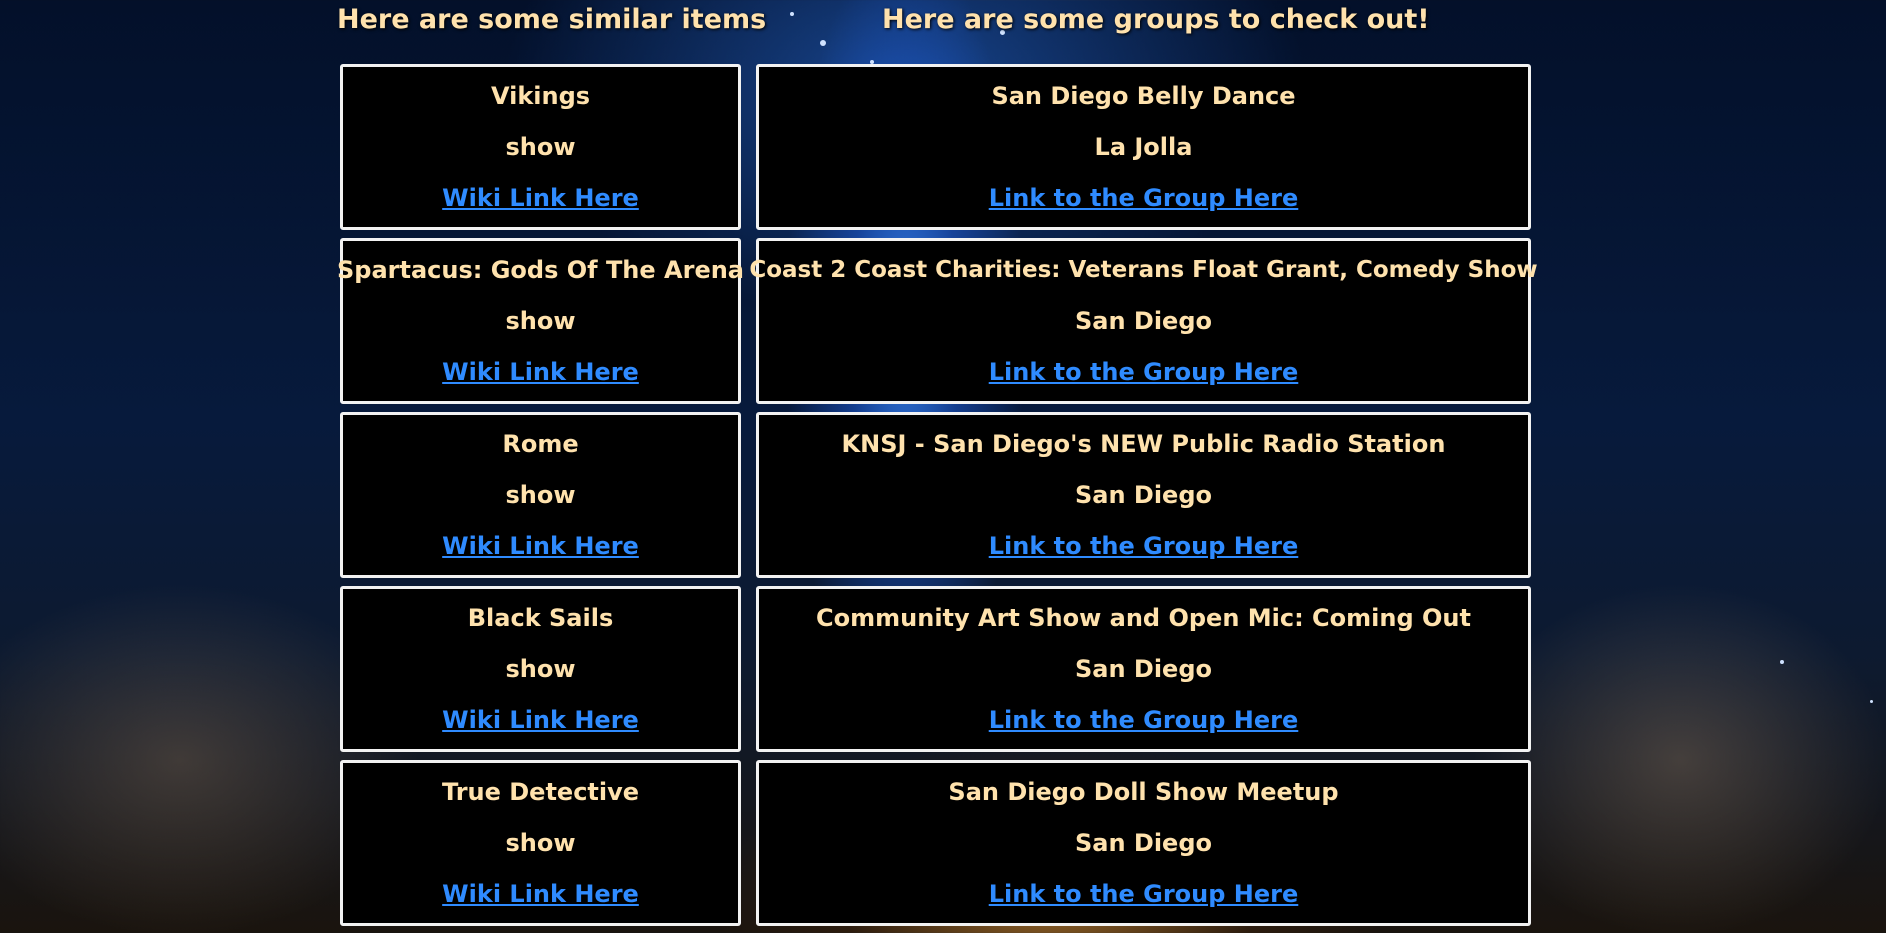 The image size is (1886, 933). I want to click on item-card: Rome show Wiki Link Here, so click(540, 495).